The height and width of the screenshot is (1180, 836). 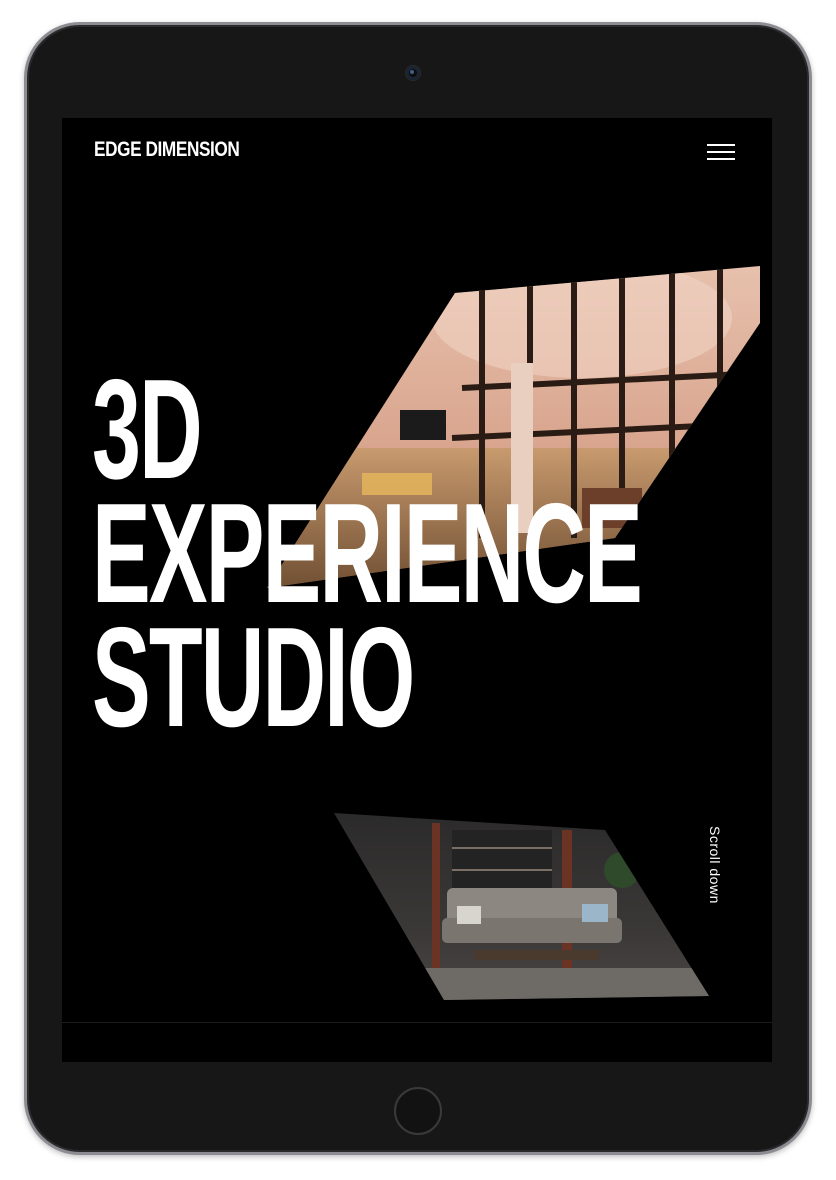 I want to click on hero-title-line: STUDIO, so click(x=253, y=677).